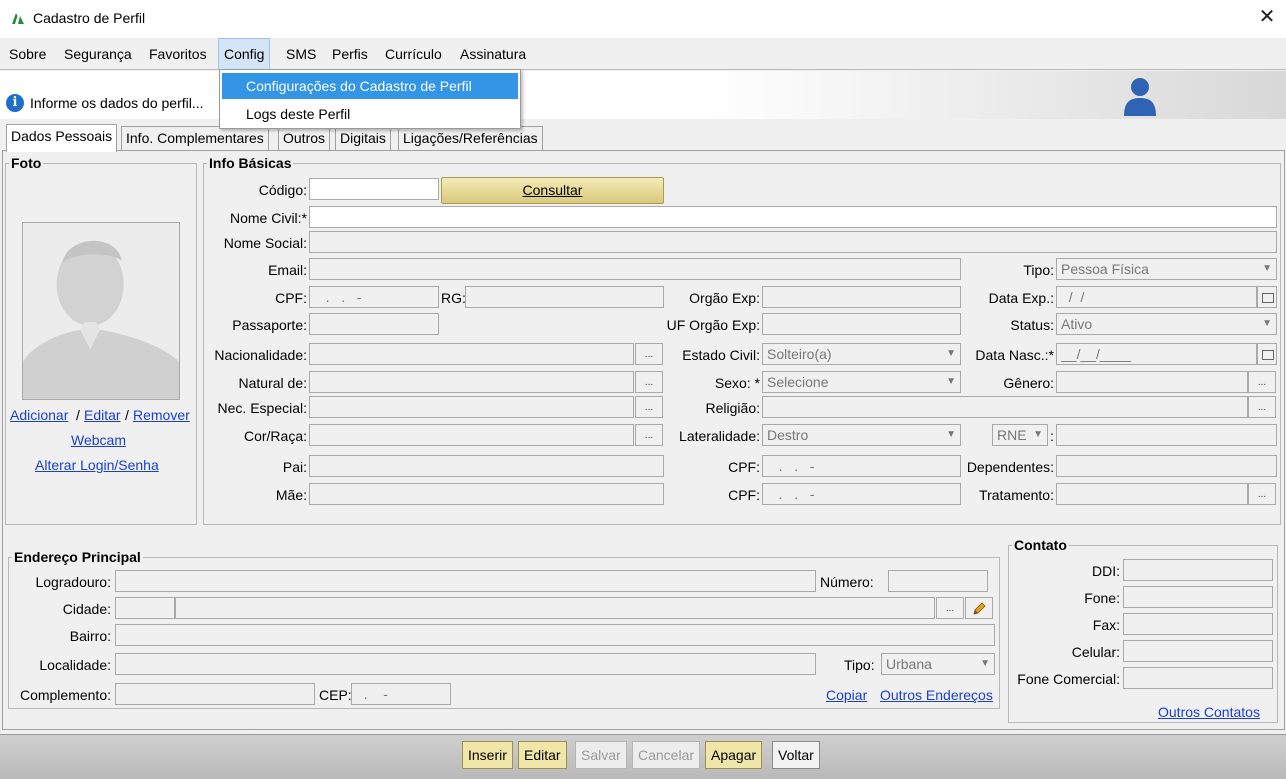 This screenshot has height=779, width=1286. I want to click on cep-input: . -, so click(401, 694).